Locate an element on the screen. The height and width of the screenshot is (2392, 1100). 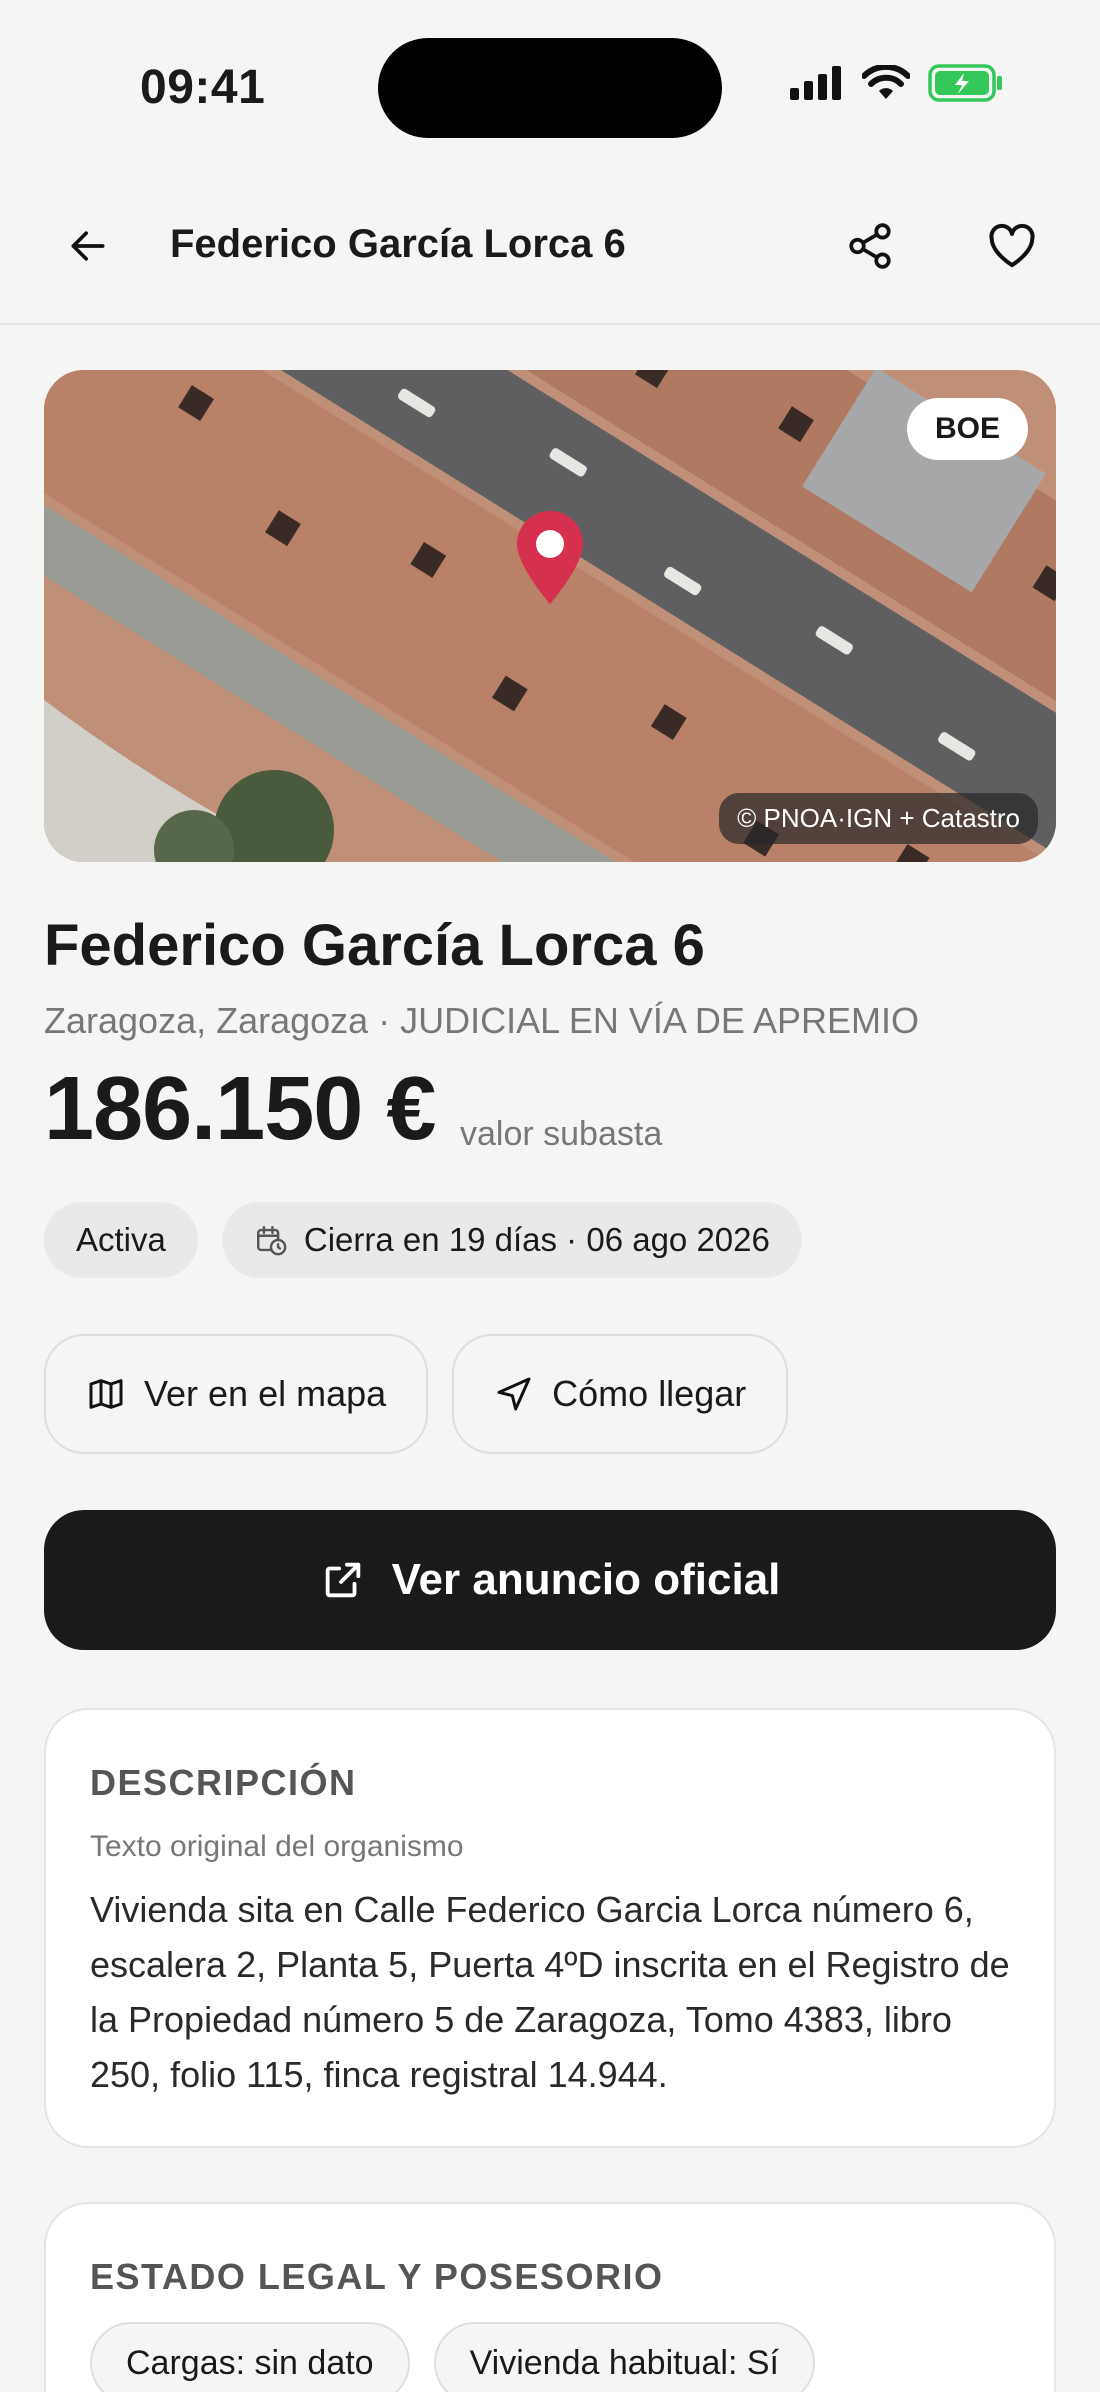
action-row: Ver en el mapa Cómo llegar is located at coordinates (416, 1394).